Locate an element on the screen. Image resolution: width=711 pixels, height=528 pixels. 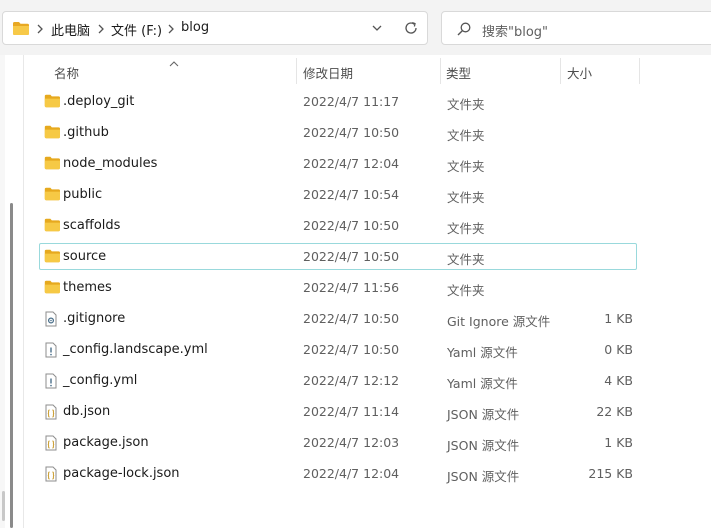
file-row: scaffolds 2022/4/7 10:50 文件夹 is located at coordinates (338, 225).